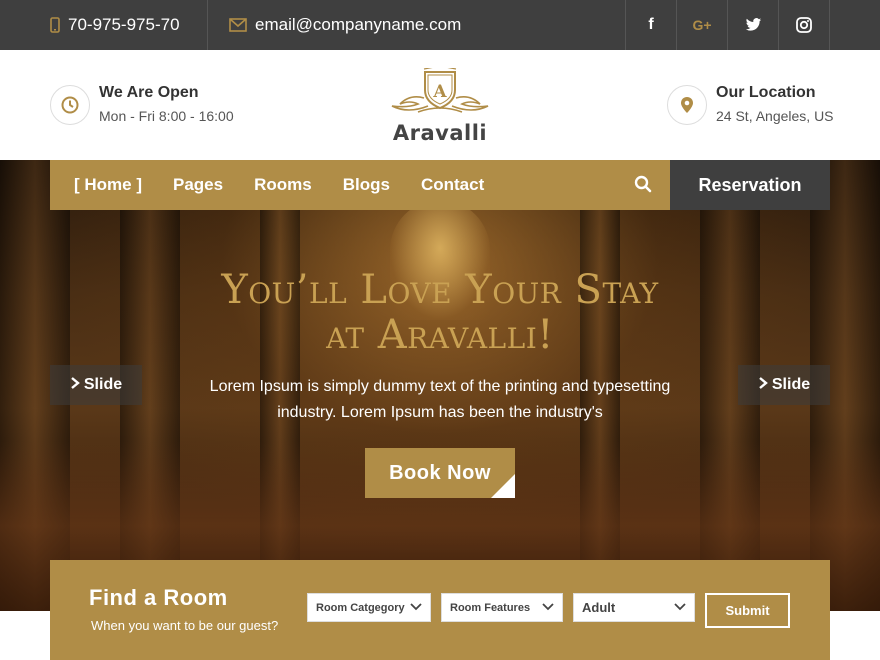 This screenshot has height=660, width=880. I want to click on room-category-value: Room Catgegory, so click(360, 607).